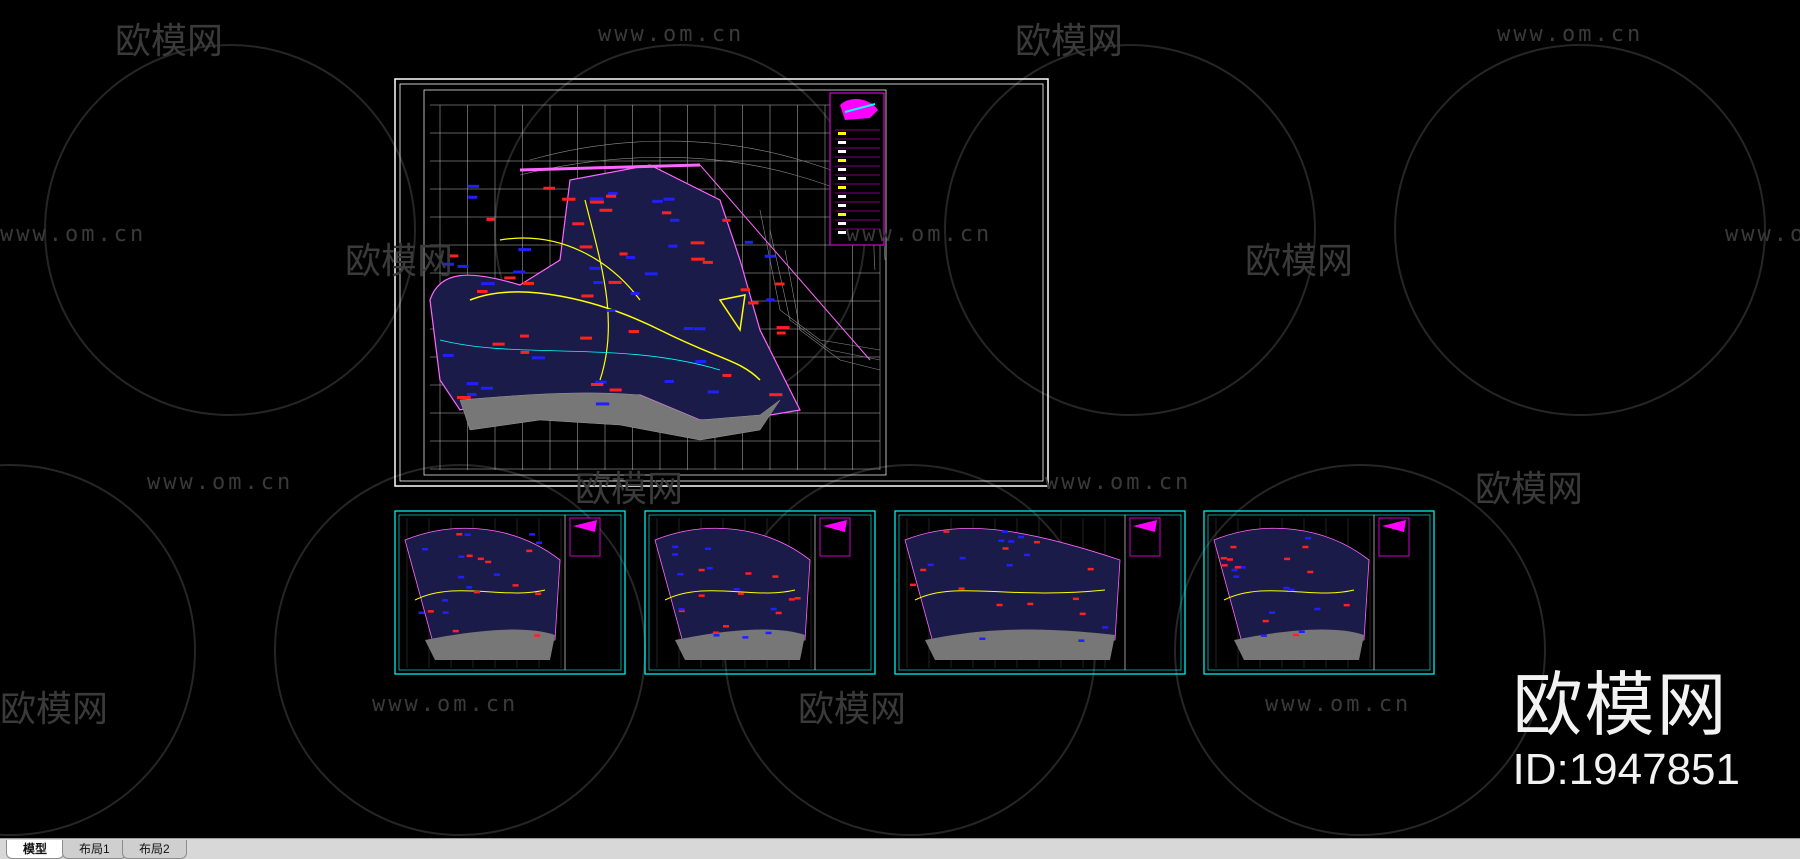 This screenshot has width=1800, height=859. I want to click on brand-name: 欧模网, so click(1620, 705).